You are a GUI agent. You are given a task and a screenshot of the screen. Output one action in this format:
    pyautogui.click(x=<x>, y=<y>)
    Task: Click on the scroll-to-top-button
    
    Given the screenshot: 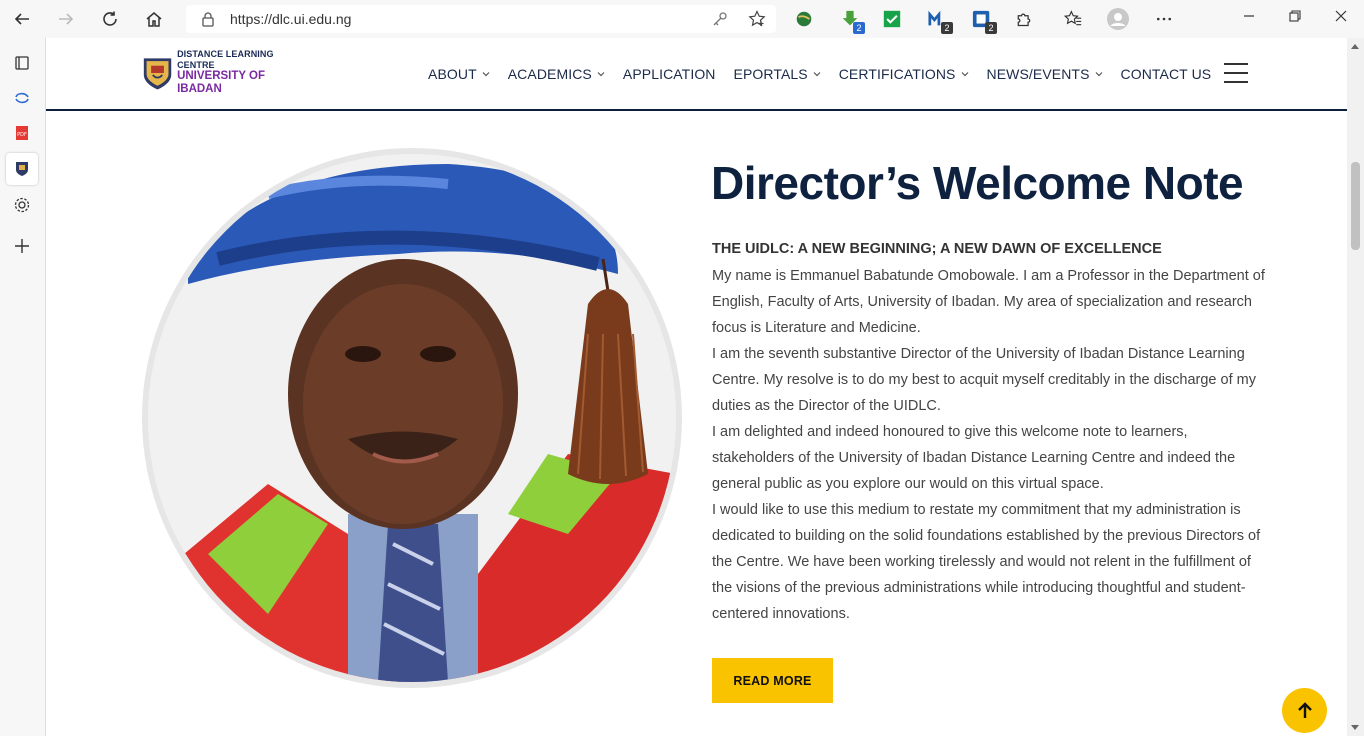 What is the action you would take?
    pyautogui.click(x=1304, y=710)
    